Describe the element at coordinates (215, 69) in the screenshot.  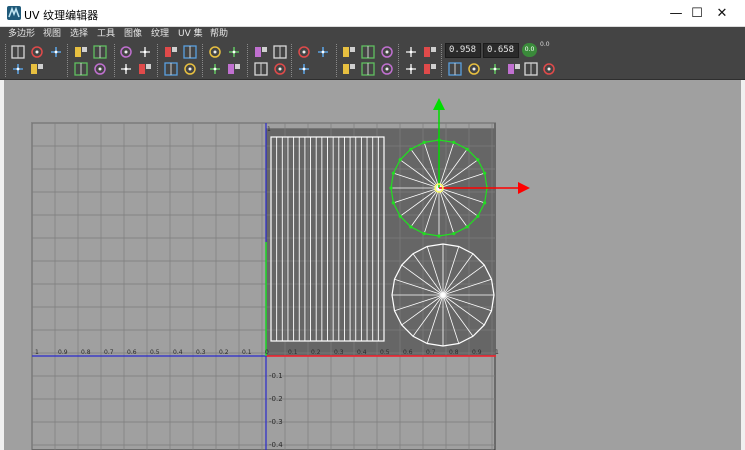
I see `stack-icon` at that location.